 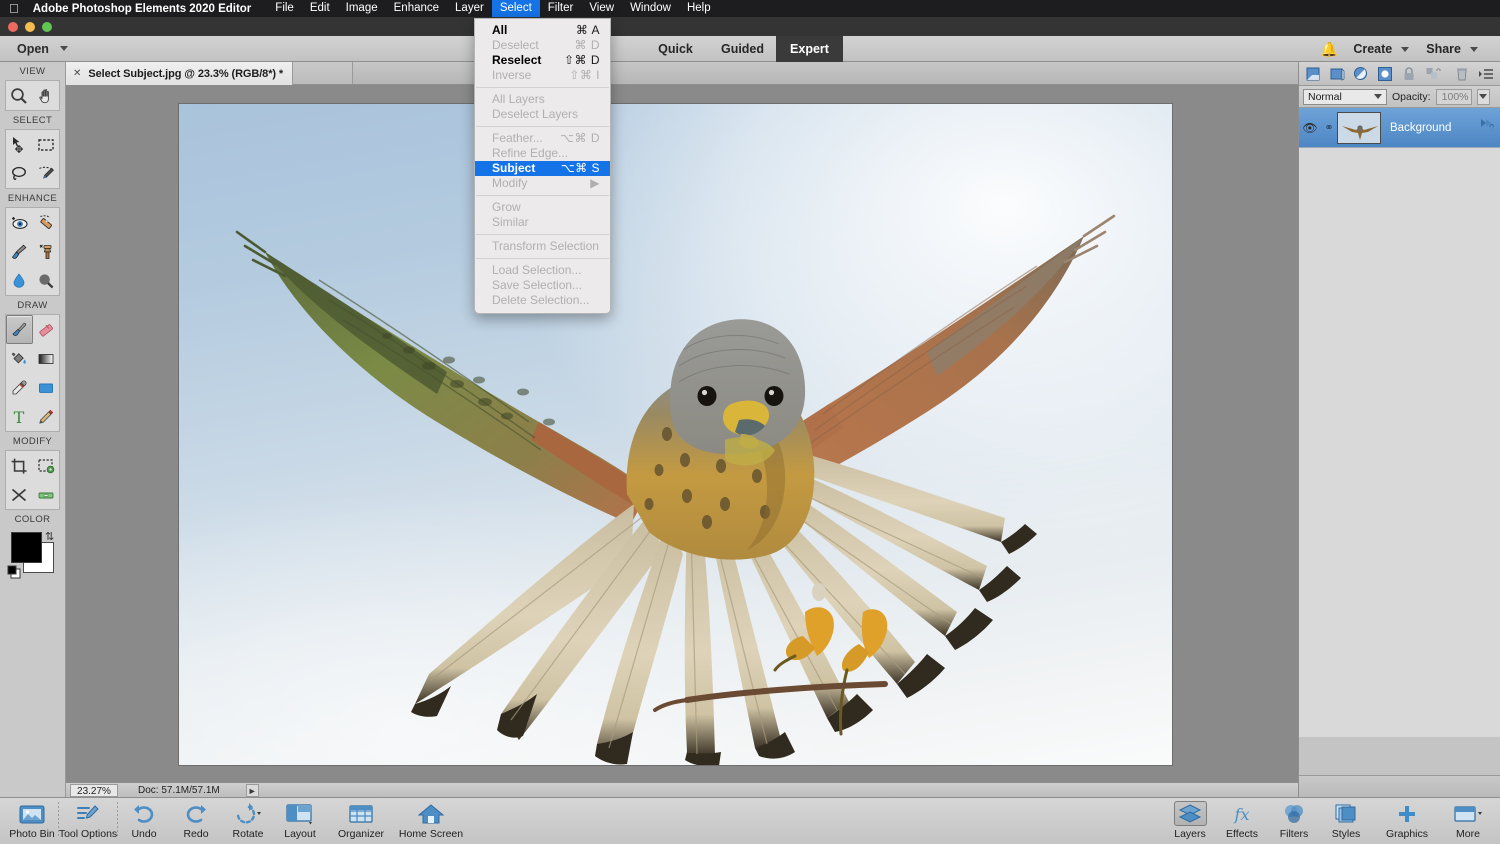 I want to click on menu-enhance: Enhance, so click(x=416, y=8).